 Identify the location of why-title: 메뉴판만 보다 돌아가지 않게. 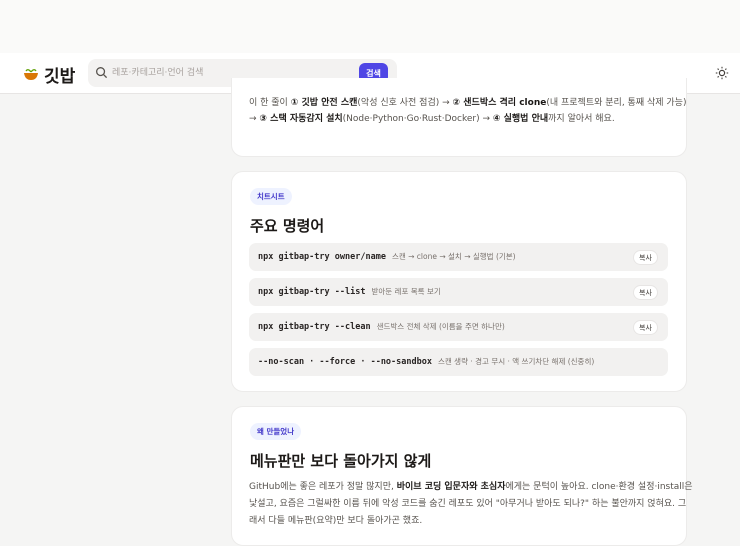
(341, 461).